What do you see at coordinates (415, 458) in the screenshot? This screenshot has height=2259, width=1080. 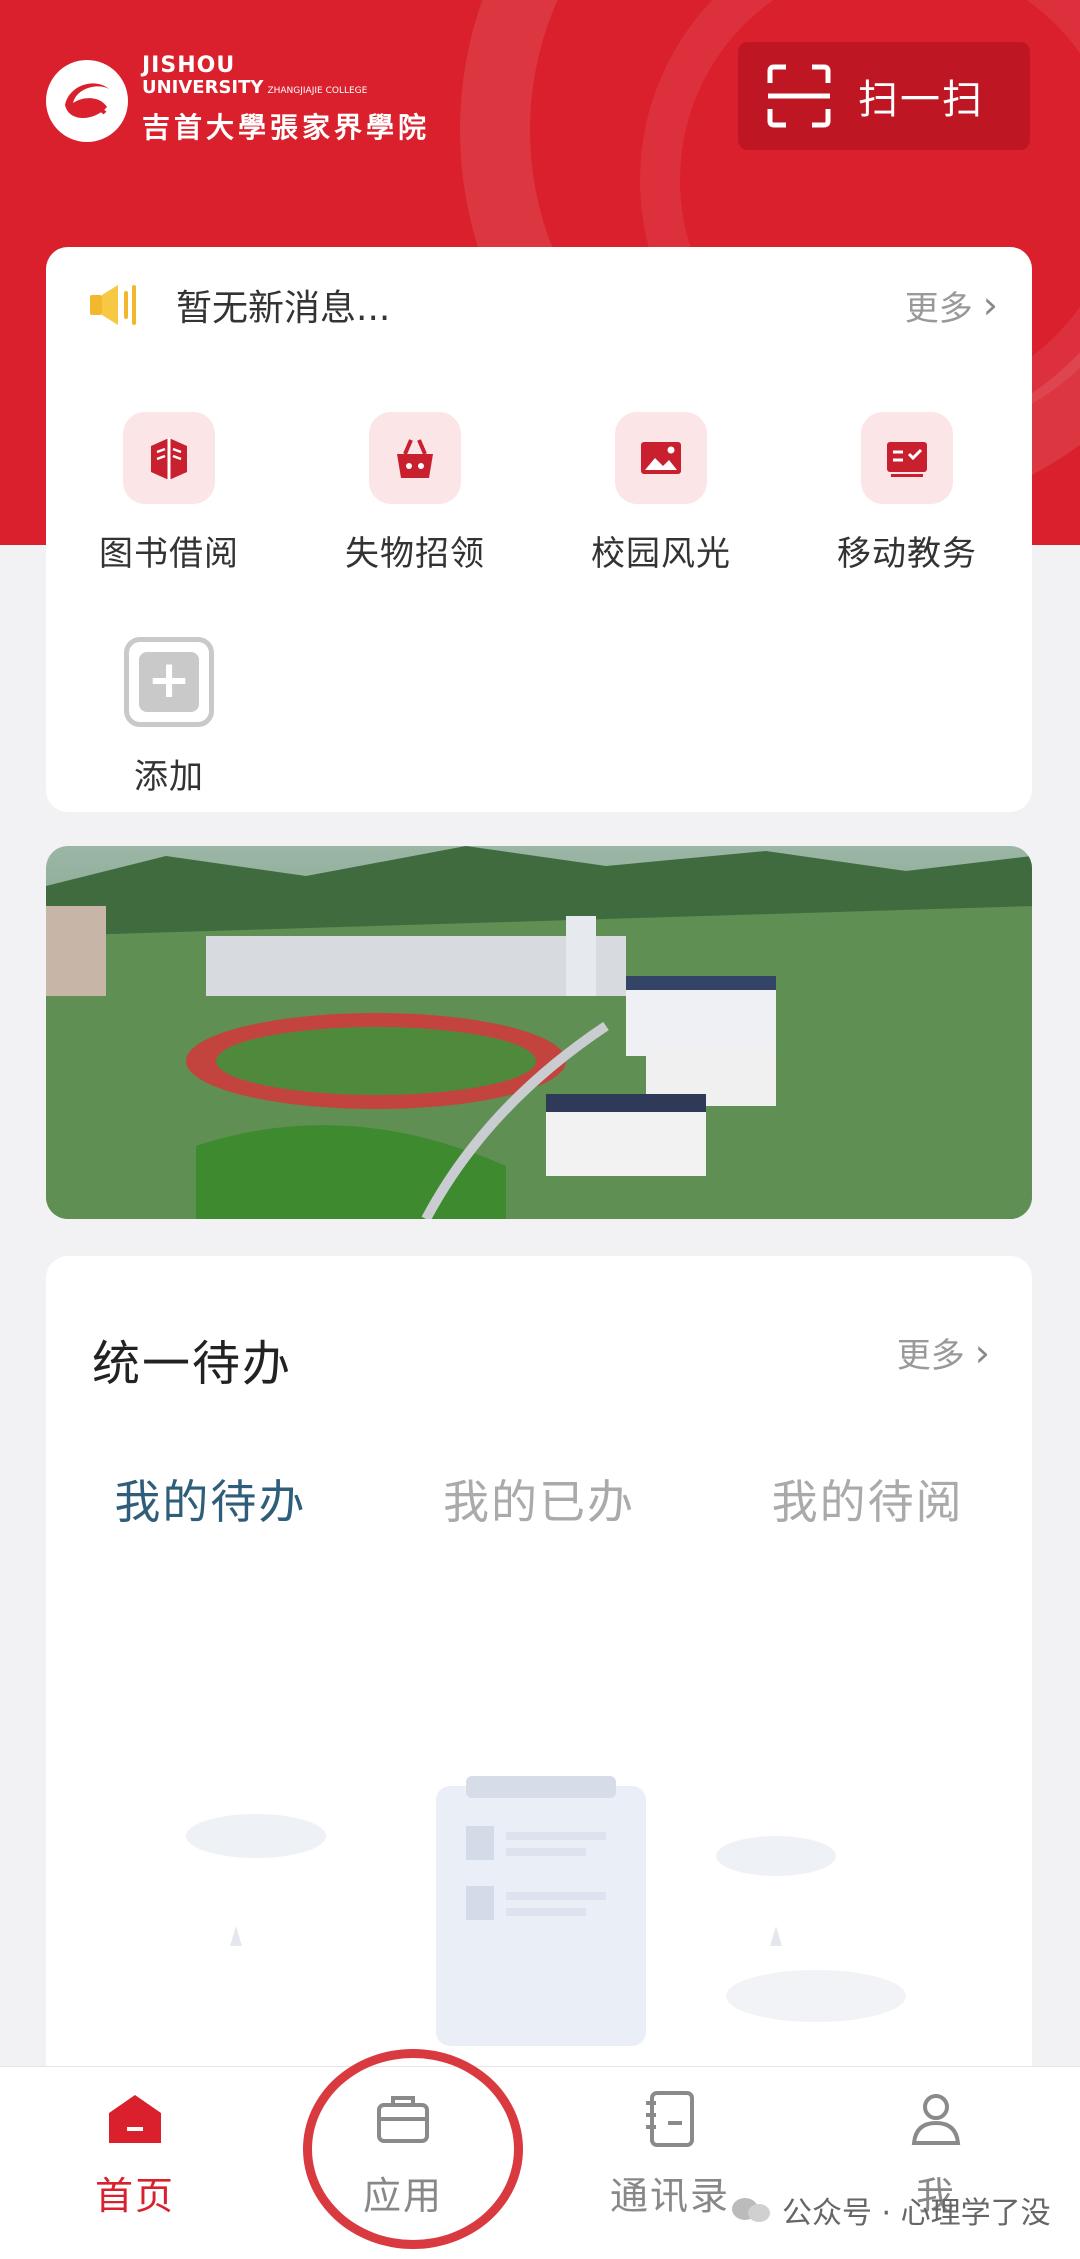 I see `lost-found-basket-icon` at bounding box center [415, 458].